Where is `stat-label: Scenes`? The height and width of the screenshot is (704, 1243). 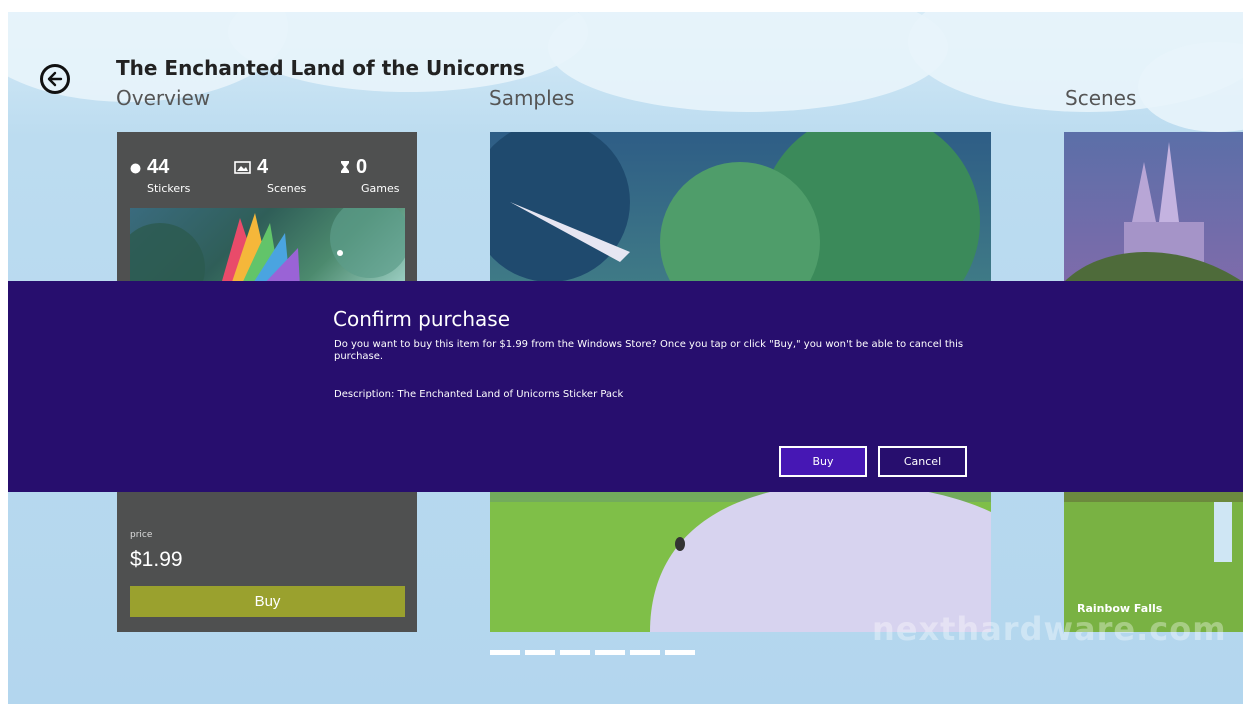 stat-label: Scenes is located at coordinates (287, 188).